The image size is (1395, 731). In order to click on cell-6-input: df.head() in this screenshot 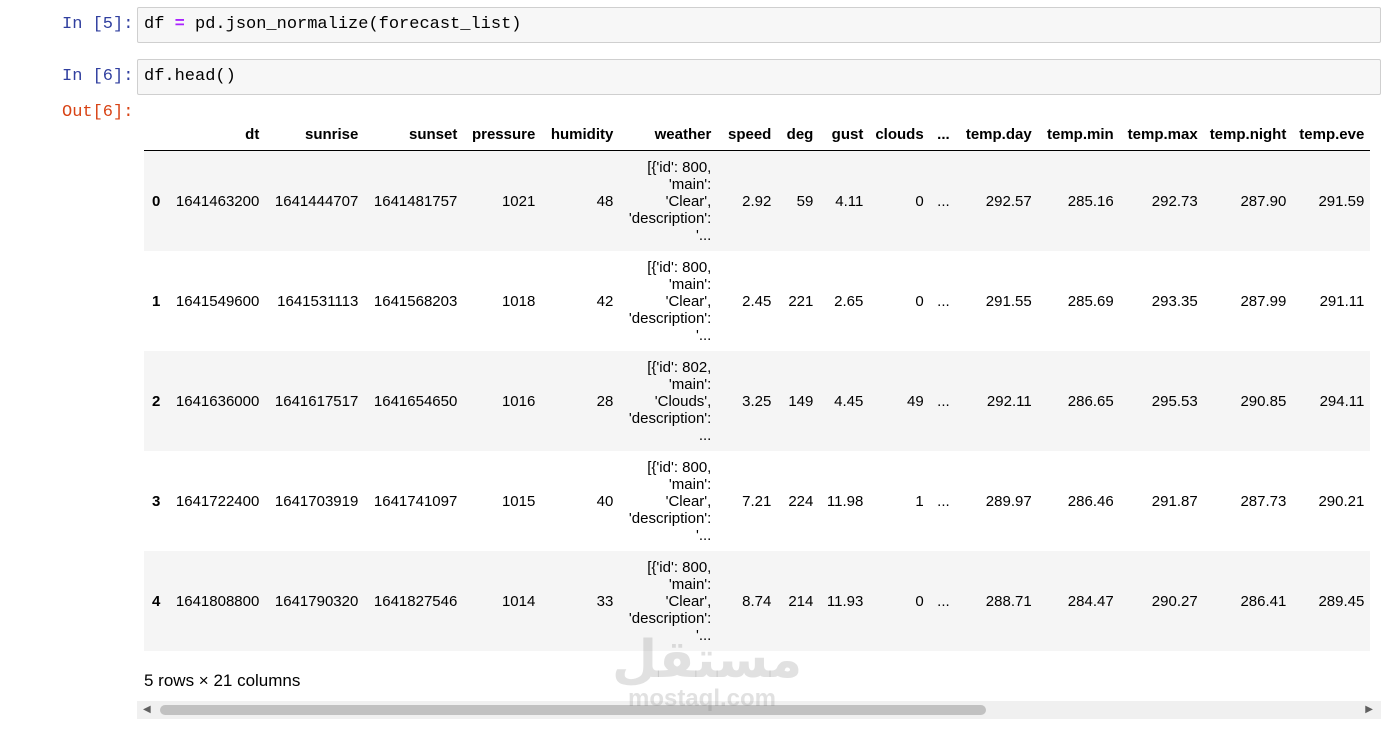, I will do `click(759, 77)`.